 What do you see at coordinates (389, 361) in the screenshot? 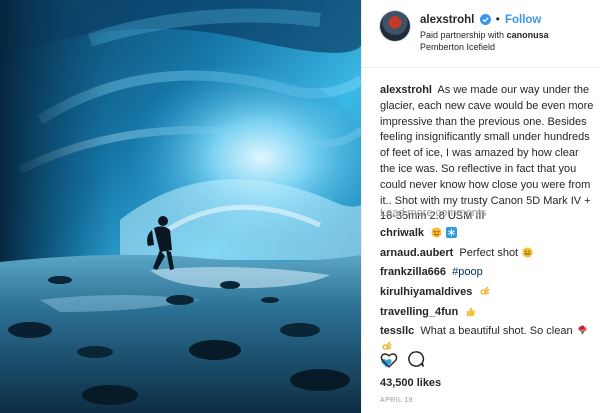
I see `like-heart-icon` at bounding box center [389, 361].